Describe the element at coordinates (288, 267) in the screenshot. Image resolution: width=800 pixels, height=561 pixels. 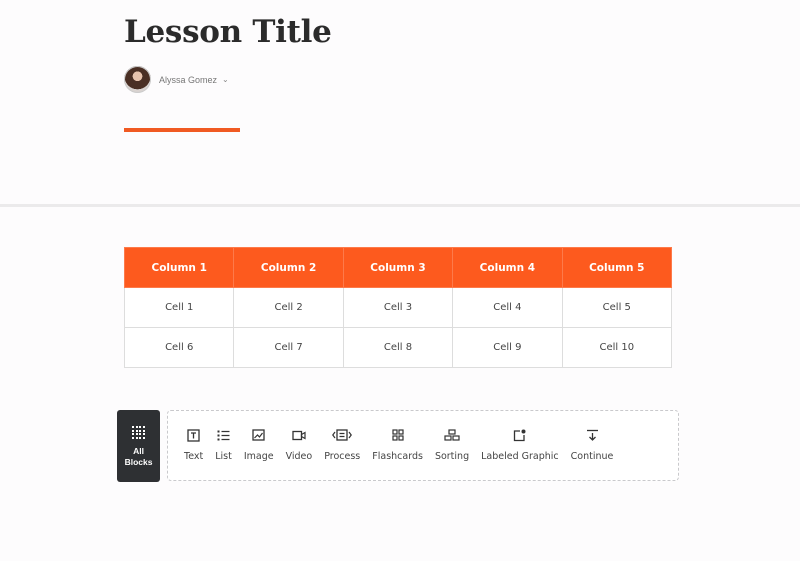
I see `column-header: Column 2` at that location.